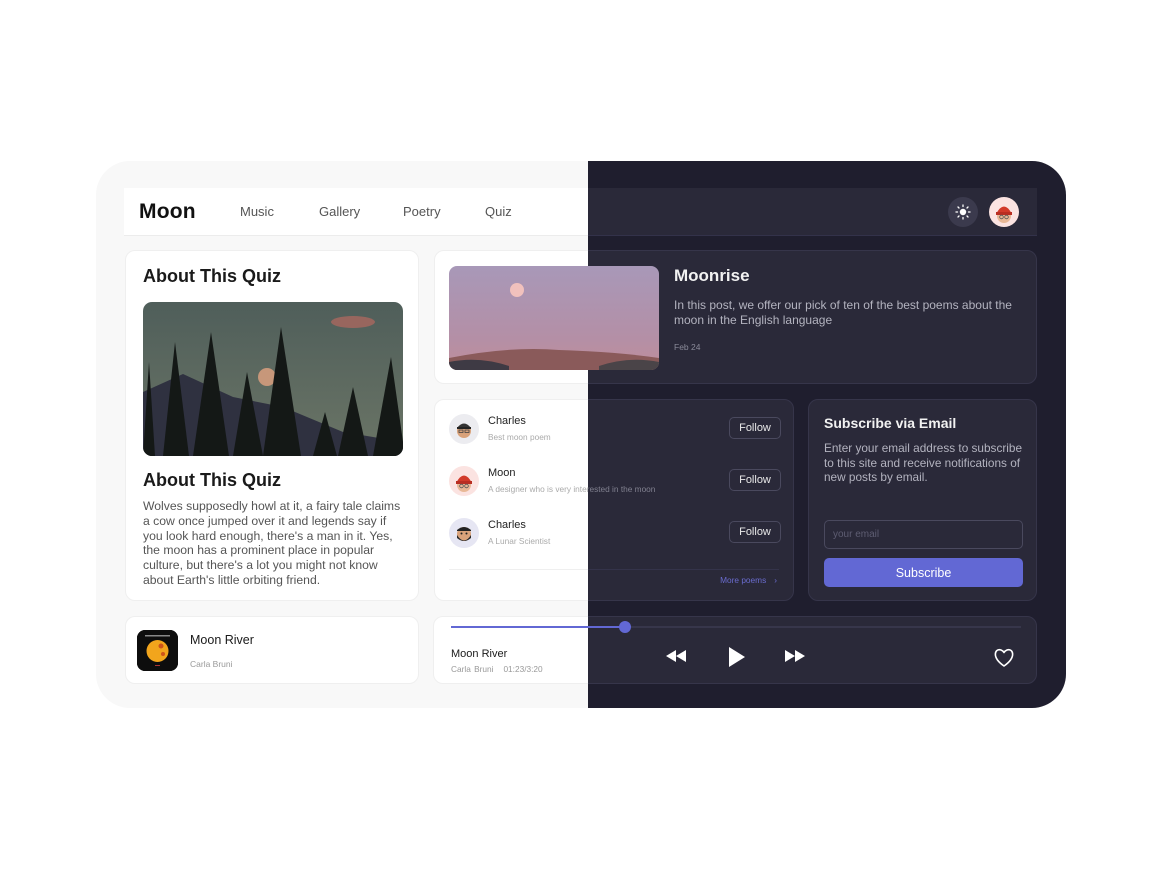 This screenshot has height=872, width=1164. I want to click on progress-thumb, so click(624, 627).